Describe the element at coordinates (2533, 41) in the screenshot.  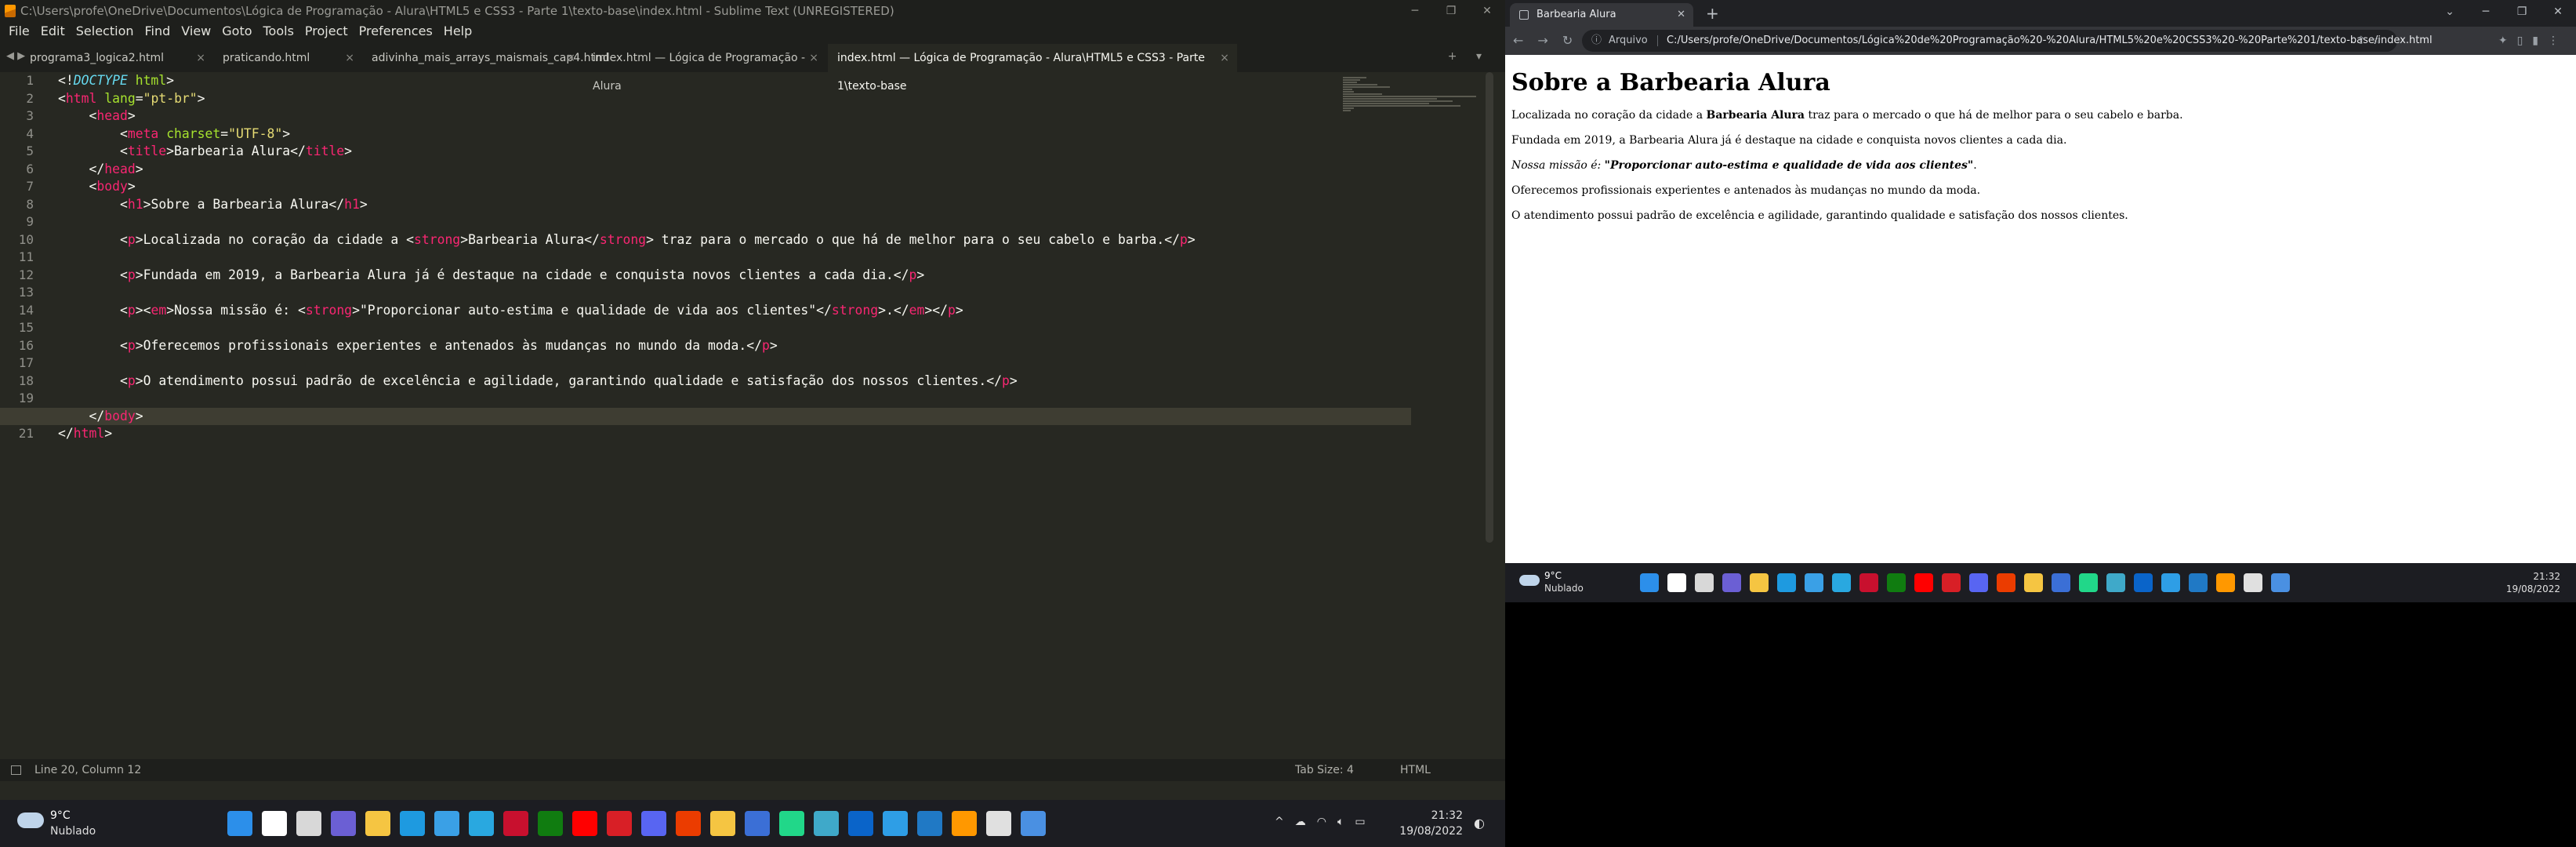
I see `extensions-menu-icons: ✦▯▮⋮` at that location.